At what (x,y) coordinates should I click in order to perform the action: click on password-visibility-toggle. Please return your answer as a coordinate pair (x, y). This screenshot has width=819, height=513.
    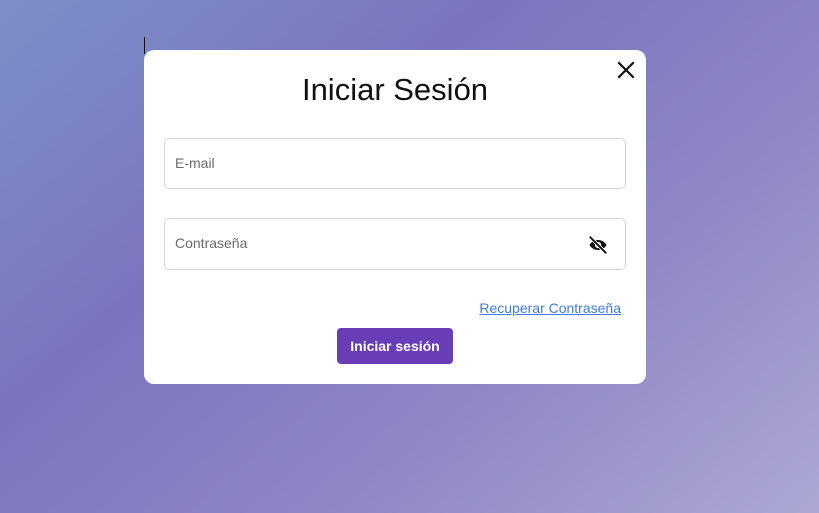
    Looking at the image, I should click on (598, 245).